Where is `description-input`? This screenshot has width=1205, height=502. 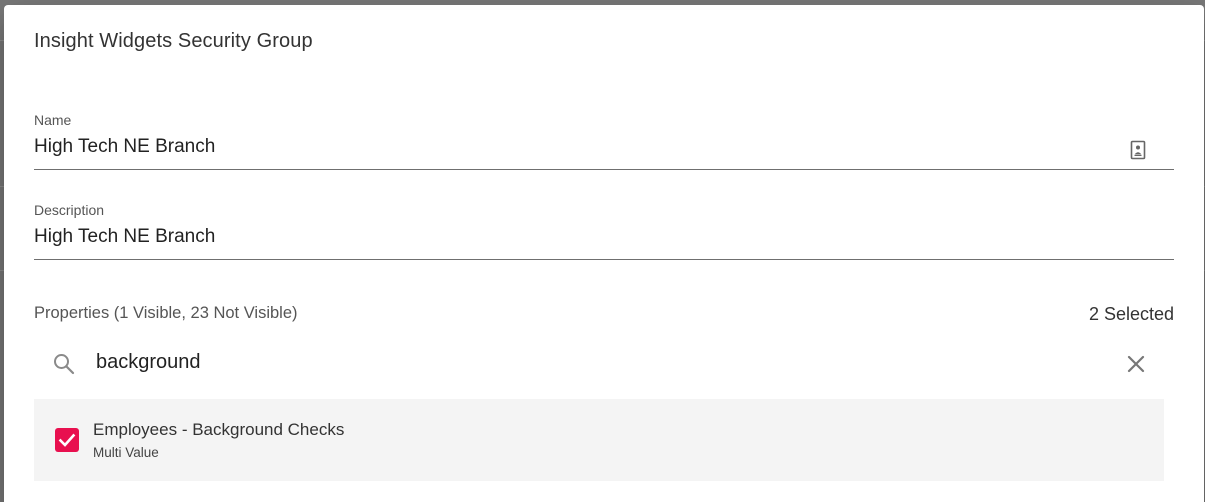
description-input is located at coordinates (574, 237).